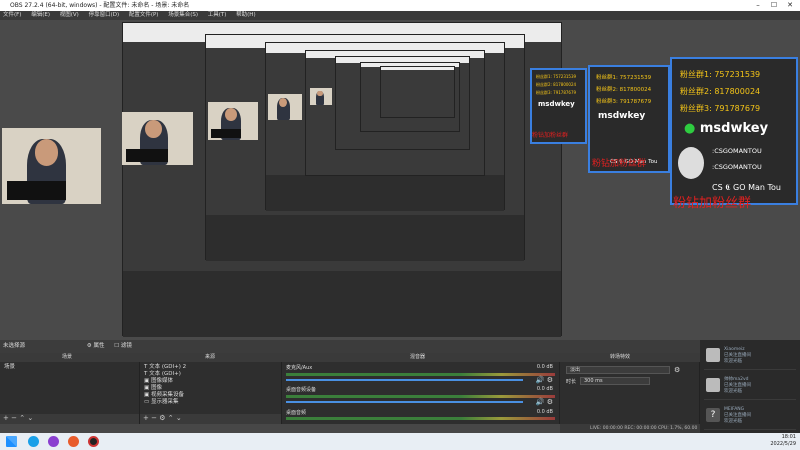 The image size is (800, 450). I want to click on source-settings-icon: ⚙, so click(162, 418).